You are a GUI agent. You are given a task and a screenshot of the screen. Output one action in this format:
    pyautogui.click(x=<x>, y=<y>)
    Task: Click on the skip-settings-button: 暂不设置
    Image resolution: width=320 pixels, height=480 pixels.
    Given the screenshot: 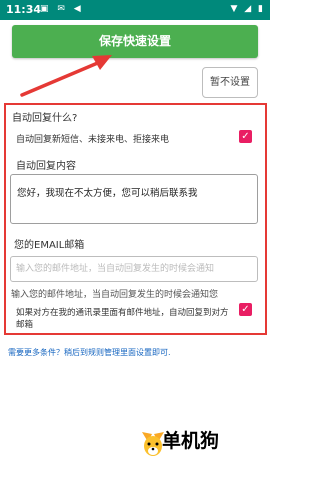 What is the action you would take?
    pyautogui.click(x=230, y=82)
    